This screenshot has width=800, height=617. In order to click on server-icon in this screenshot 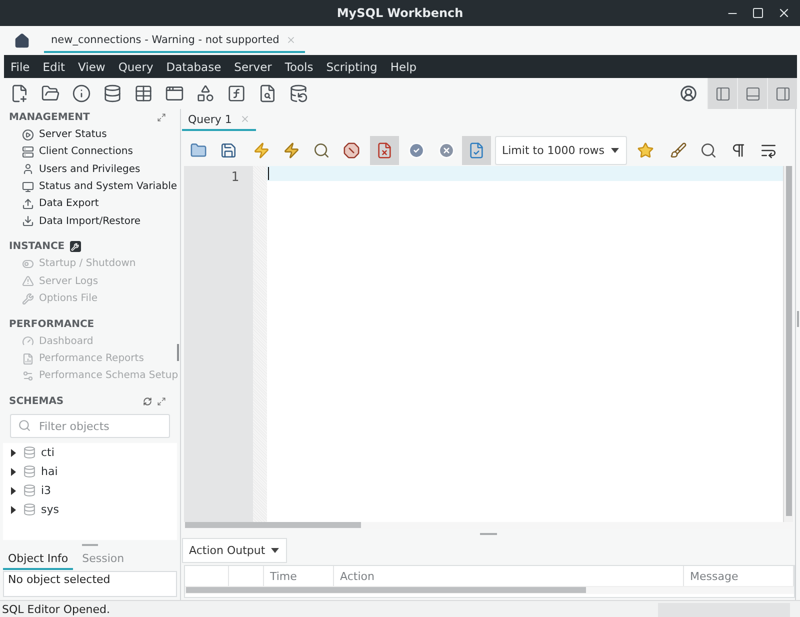, I will do `click(28, 152)`.